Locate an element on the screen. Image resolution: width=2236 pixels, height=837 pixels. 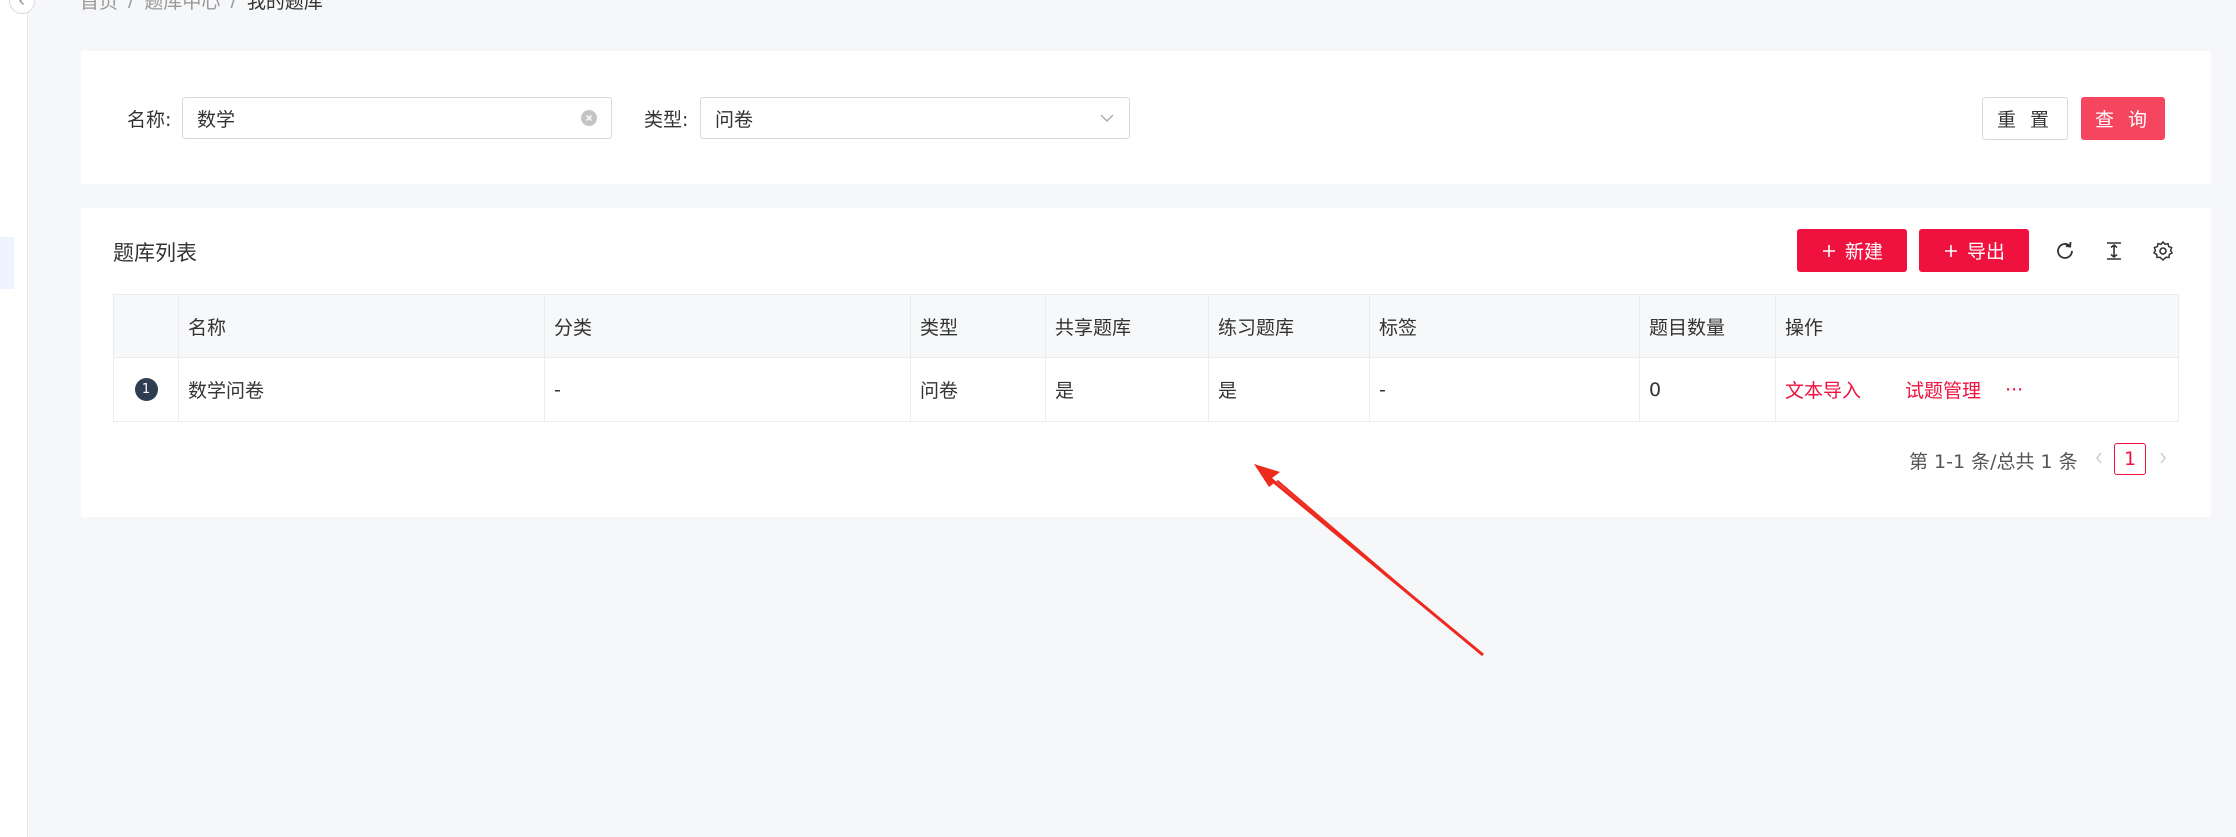
pagination-next-button is located at coordinates (2163, 458).